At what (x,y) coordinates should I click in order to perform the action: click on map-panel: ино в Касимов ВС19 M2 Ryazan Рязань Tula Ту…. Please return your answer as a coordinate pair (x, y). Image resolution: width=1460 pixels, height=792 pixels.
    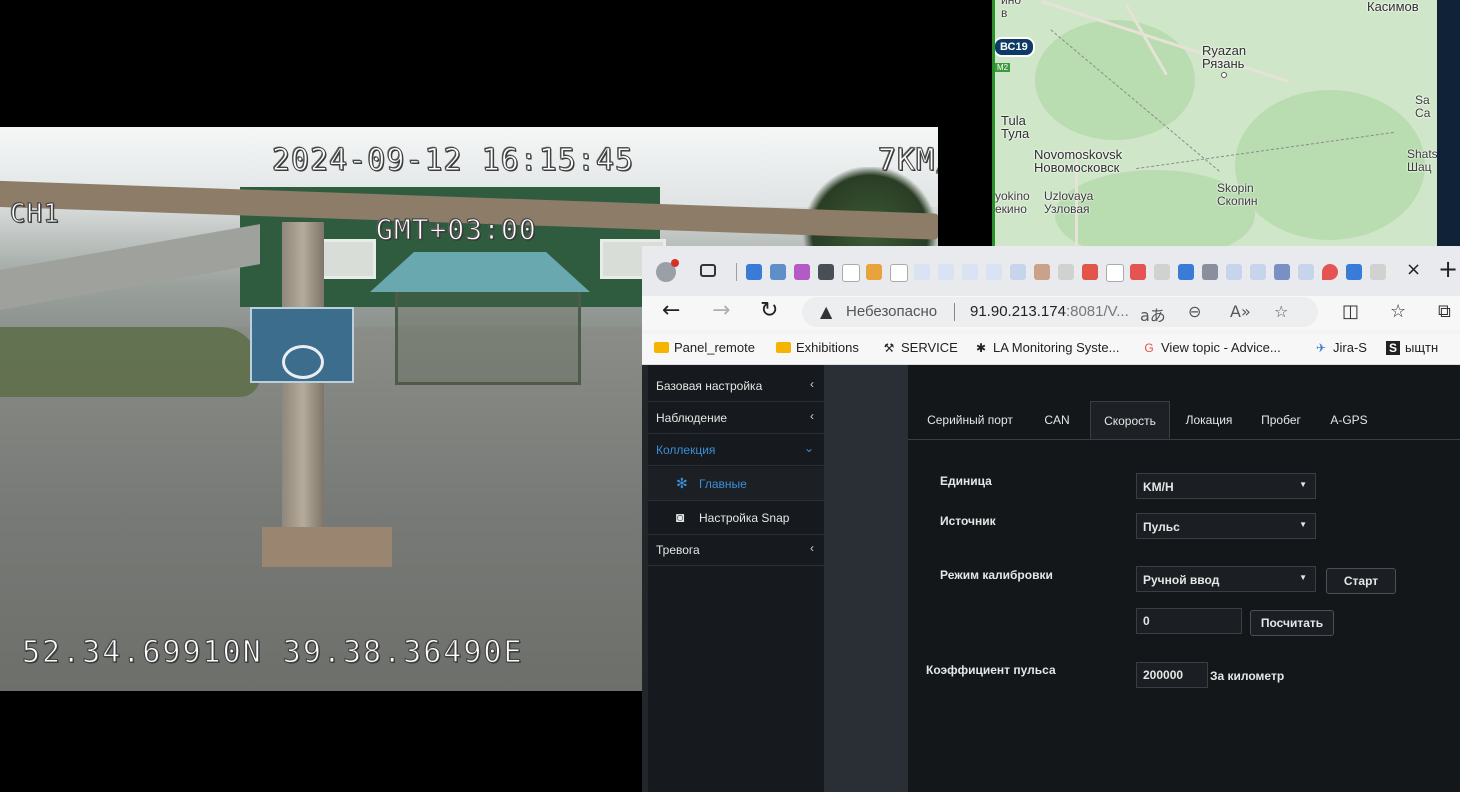
    Looking at the image, I should click on (1226, 123).